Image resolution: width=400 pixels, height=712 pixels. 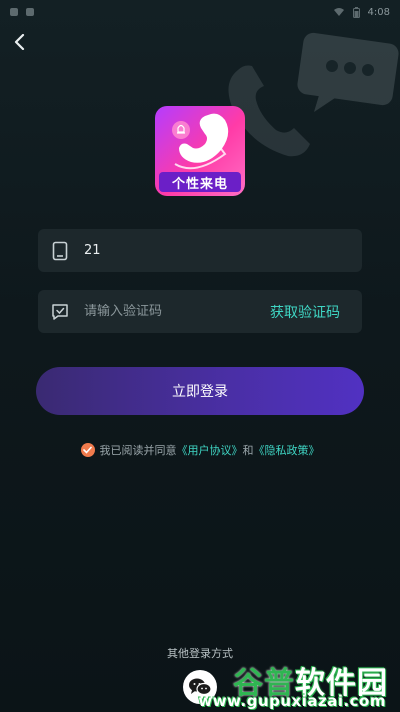 I want to click on status-time: 4:08, so click(x=378, y=12).